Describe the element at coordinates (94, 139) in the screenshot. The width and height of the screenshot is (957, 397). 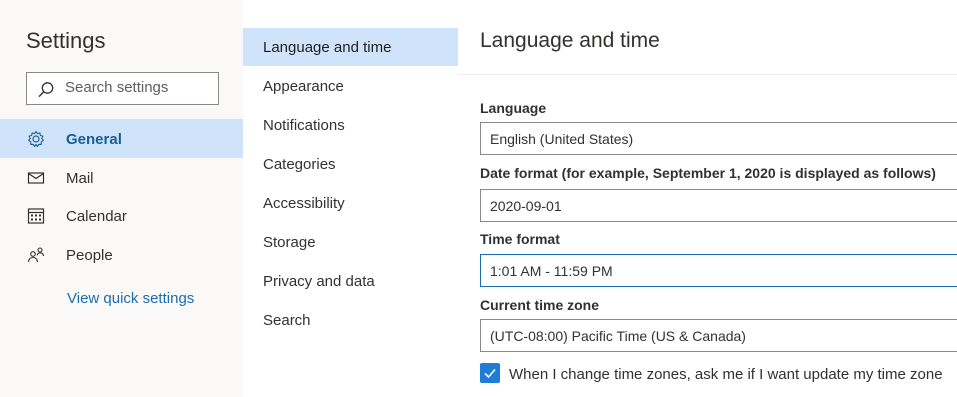
I see `sidebar-item-label: General` at that location.